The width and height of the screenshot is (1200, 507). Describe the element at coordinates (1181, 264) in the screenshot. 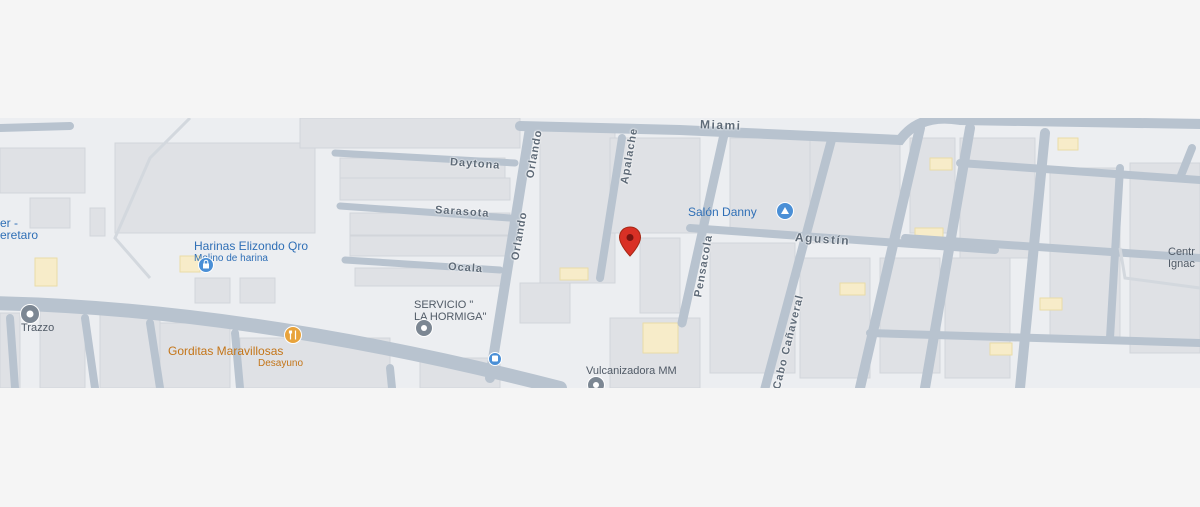

I see `poi-right-cut-line2: Ignac` at that location.